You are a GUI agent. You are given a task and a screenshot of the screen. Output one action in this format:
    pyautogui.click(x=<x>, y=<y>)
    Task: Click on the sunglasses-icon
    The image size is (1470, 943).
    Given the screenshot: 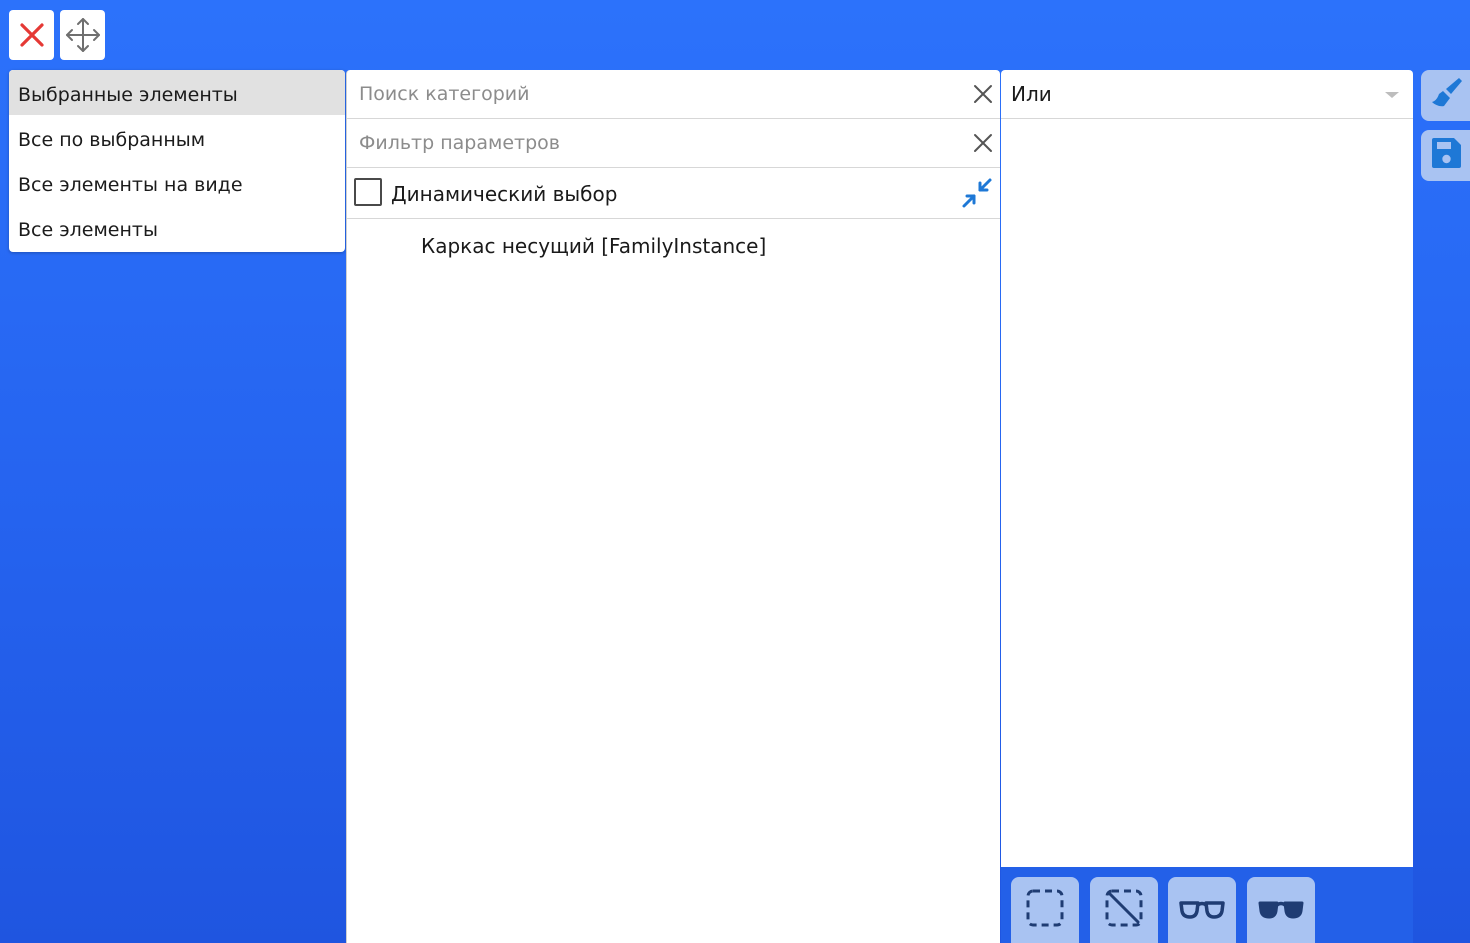 What is the action you would take?
    pyautogui.click(x=1281, y=910)
    